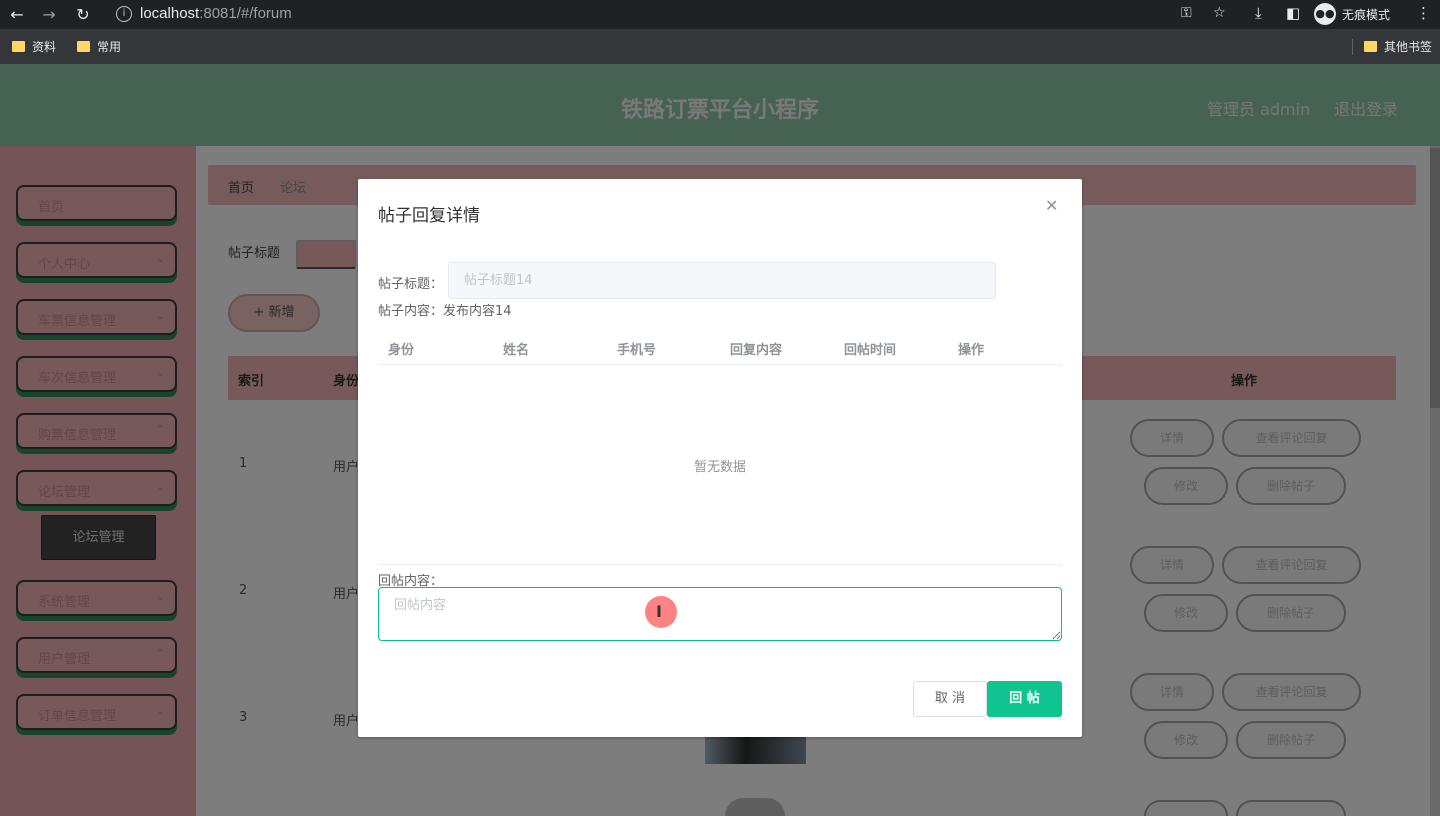 This screenshot has height=816, width=1440. Describe the element at coordinates (720, 614) in the screenshot. I see `reply-textarea` at that location.